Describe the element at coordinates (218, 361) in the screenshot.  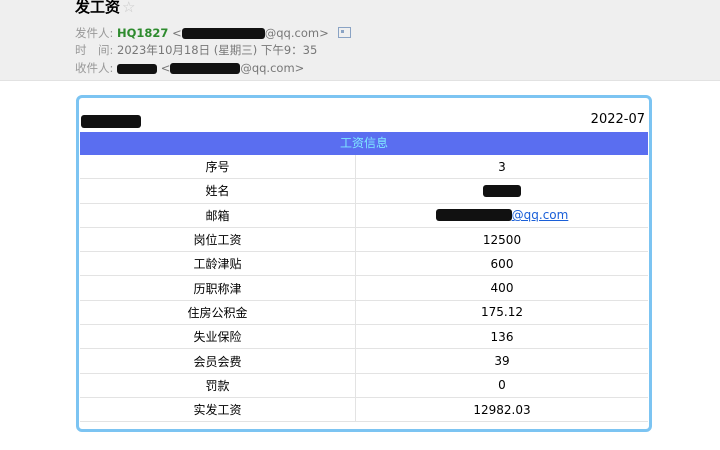
I see `row-label: 会员会费` at that location.